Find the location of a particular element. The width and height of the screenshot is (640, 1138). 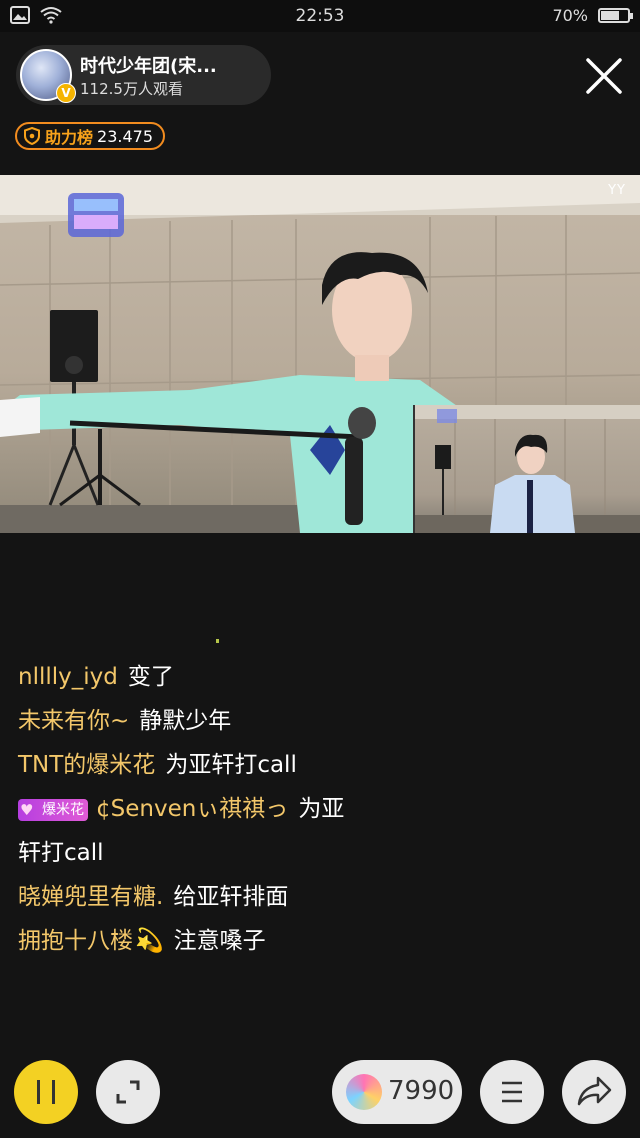

menu-button is located at coordinates (512, 1092).